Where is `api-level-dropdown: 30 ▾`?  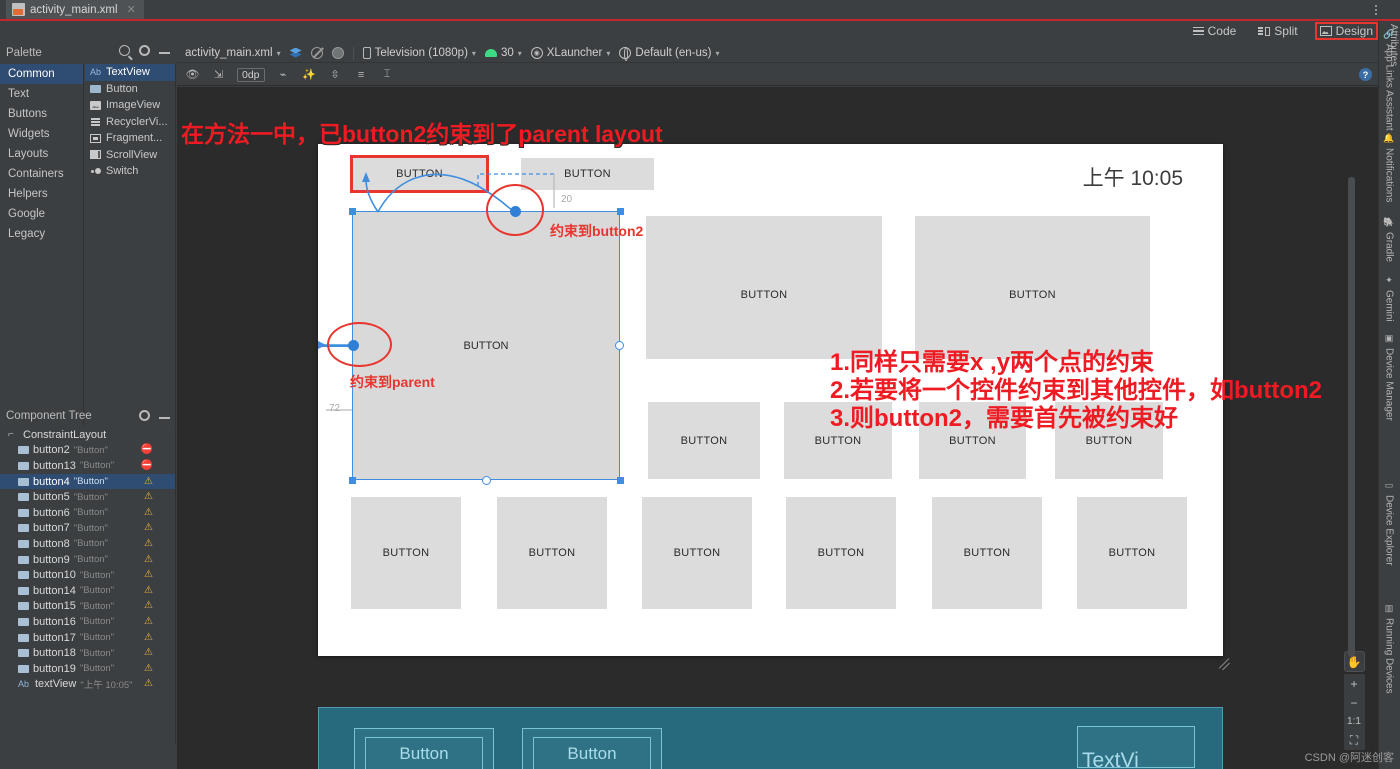 api-level-dropdown: 30 ▾ is located at coordinates (503, 53).